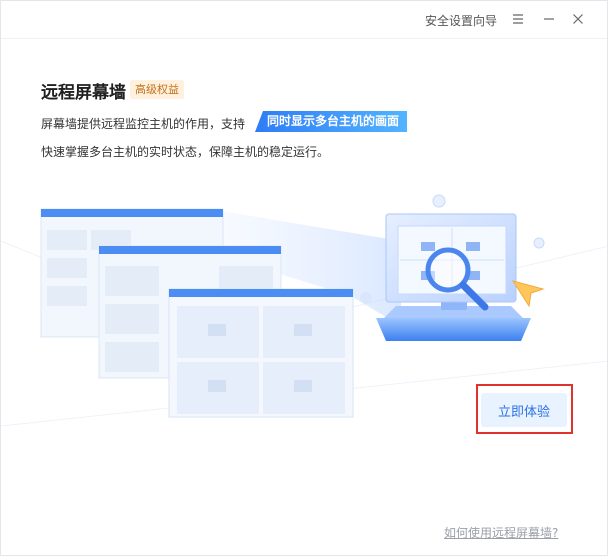 The image size is (608, 556). What do you see at coordinates (524, 410) in the screenshot?
I see `try-now-button: 立即体验` at bounding box center [524, 410].